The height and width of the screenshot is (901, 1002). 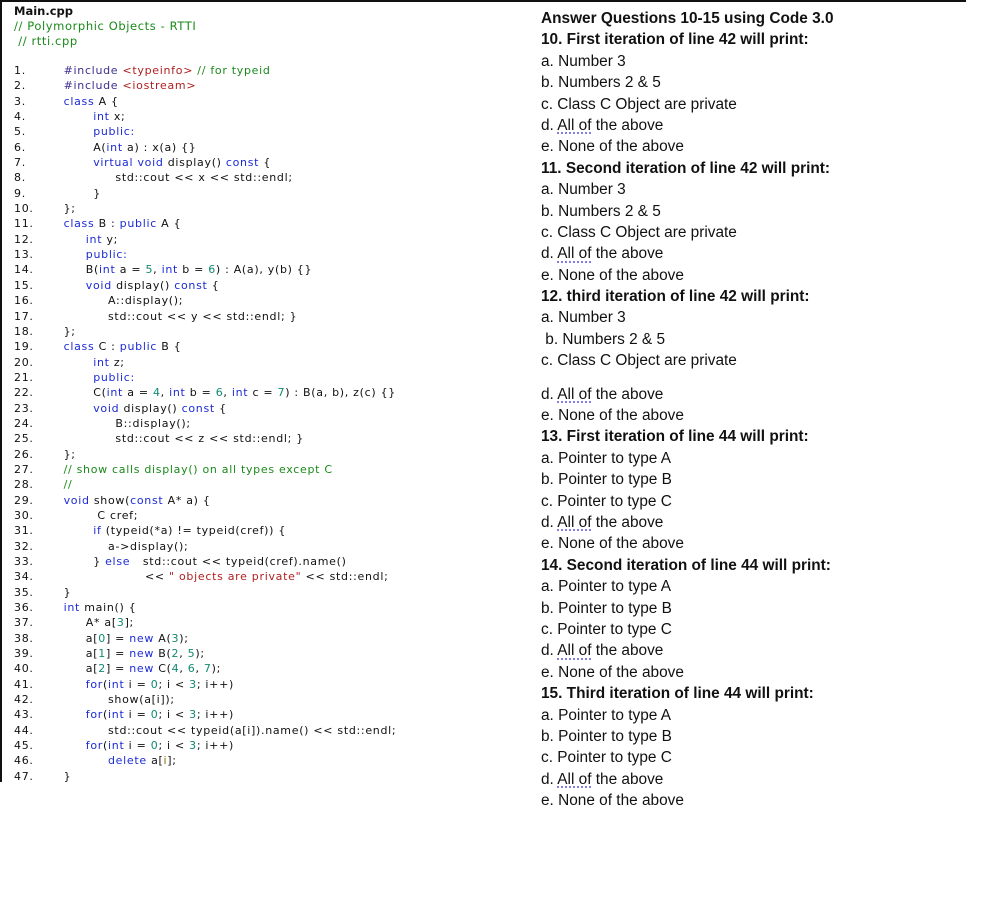 What do you see at coordinates (20, 101) in the screenshot?
I see `line-number: 3.` at bounding box center [20, 101].